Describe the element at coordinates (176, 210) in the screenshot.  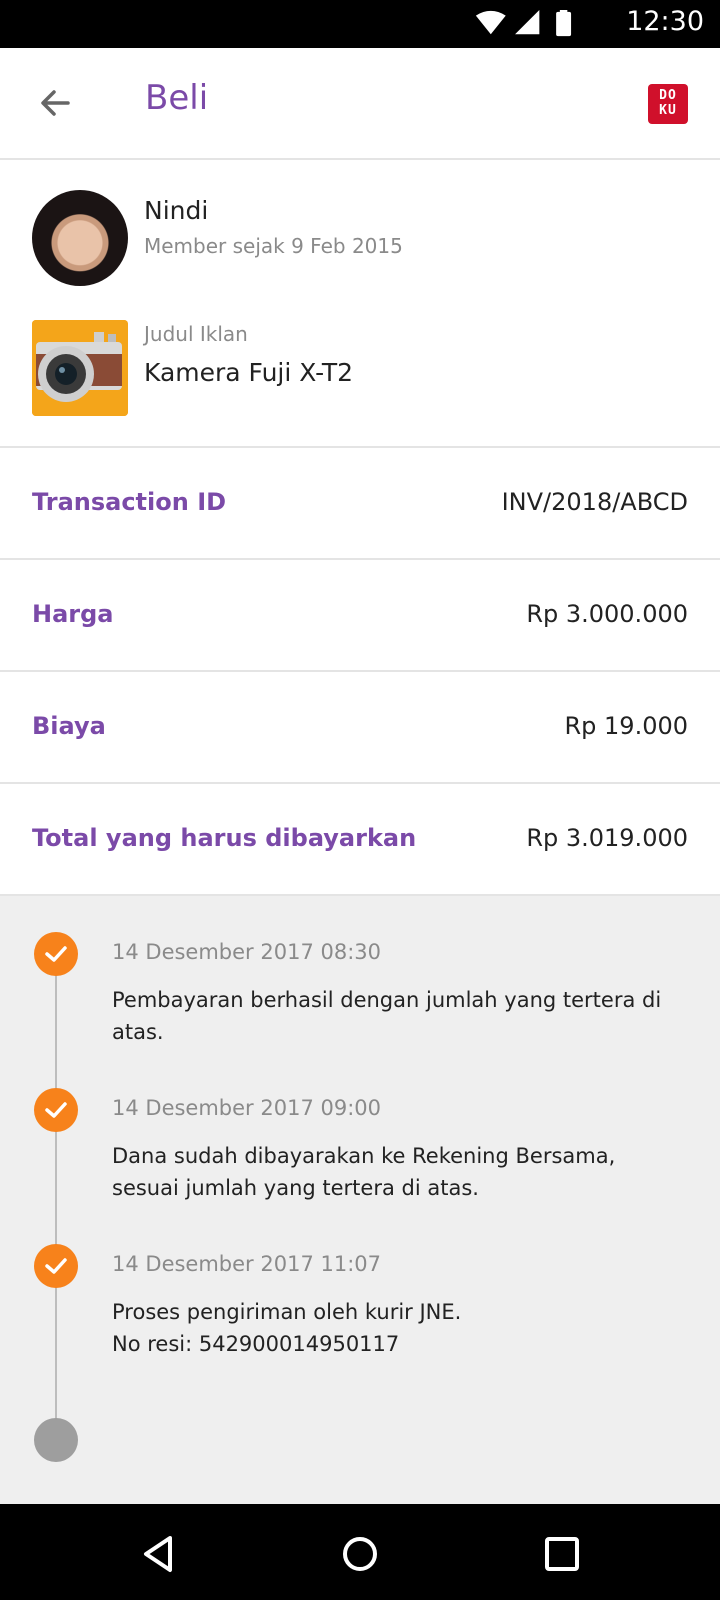
I see `seller-name: Nindi` at that location.